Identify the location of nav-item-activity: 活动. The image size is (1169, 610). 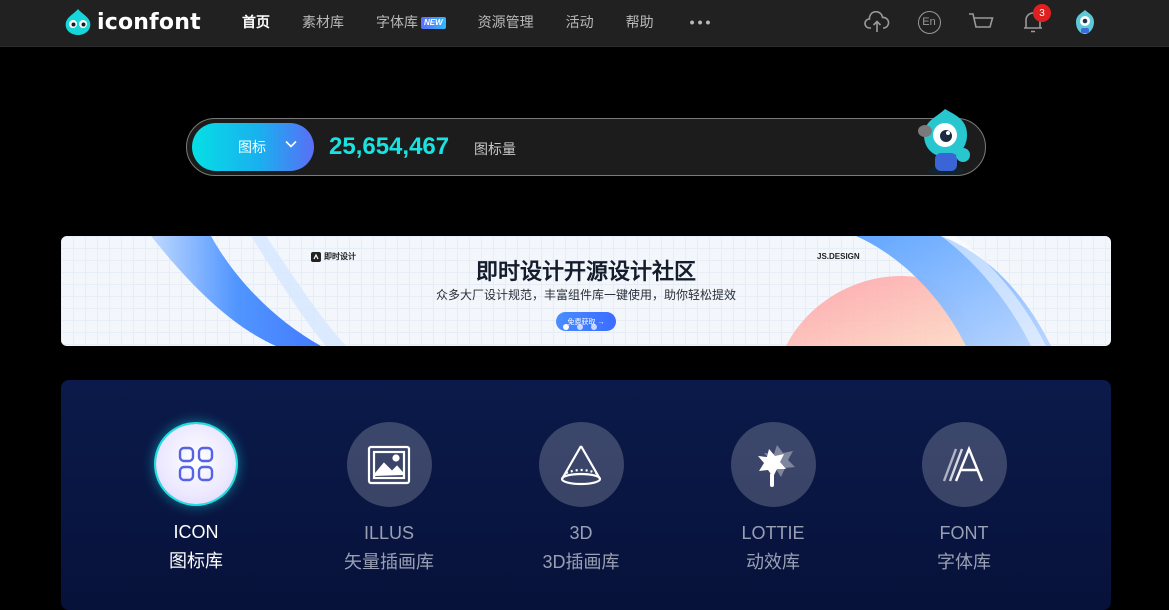
(580, 22).